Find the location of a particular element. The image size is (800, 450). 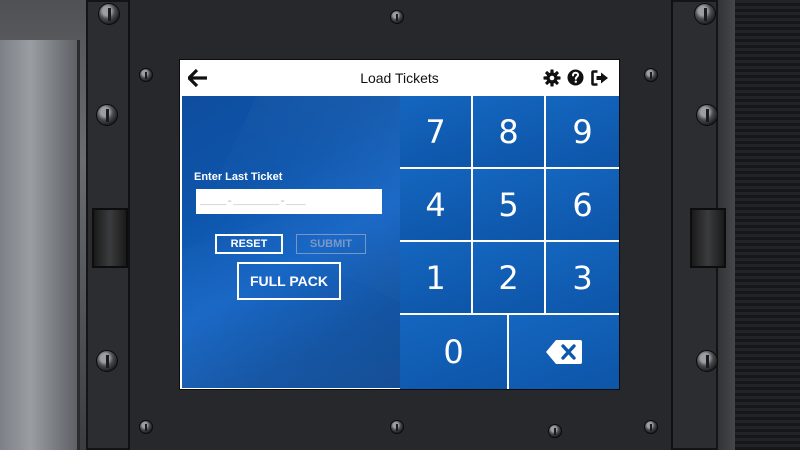

backspace-icon is located at coordinates (564, 352).